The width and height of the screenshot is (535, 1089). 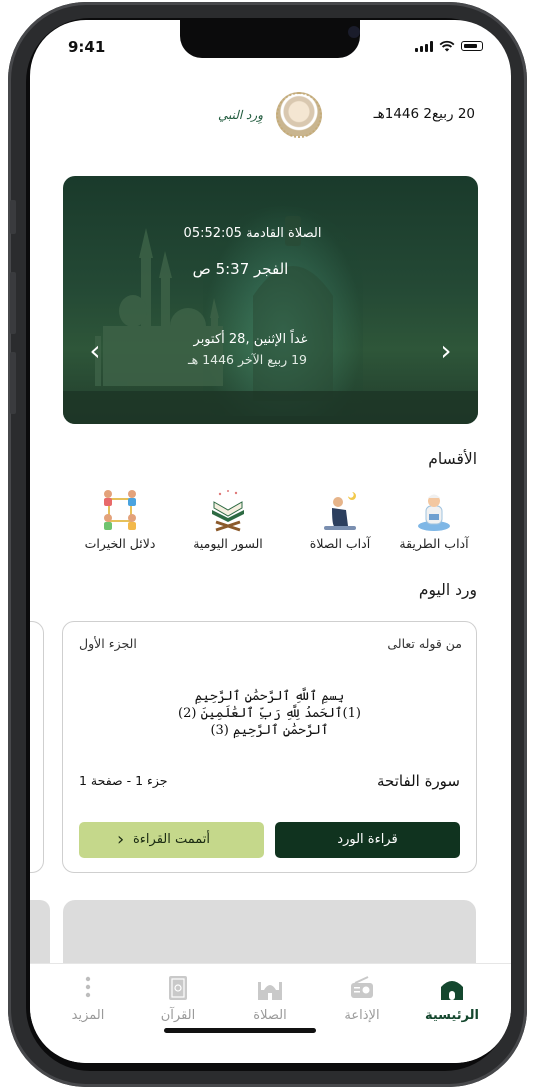 I want to click on category-label: آداب الطريقة, so click(x=434, y=543).